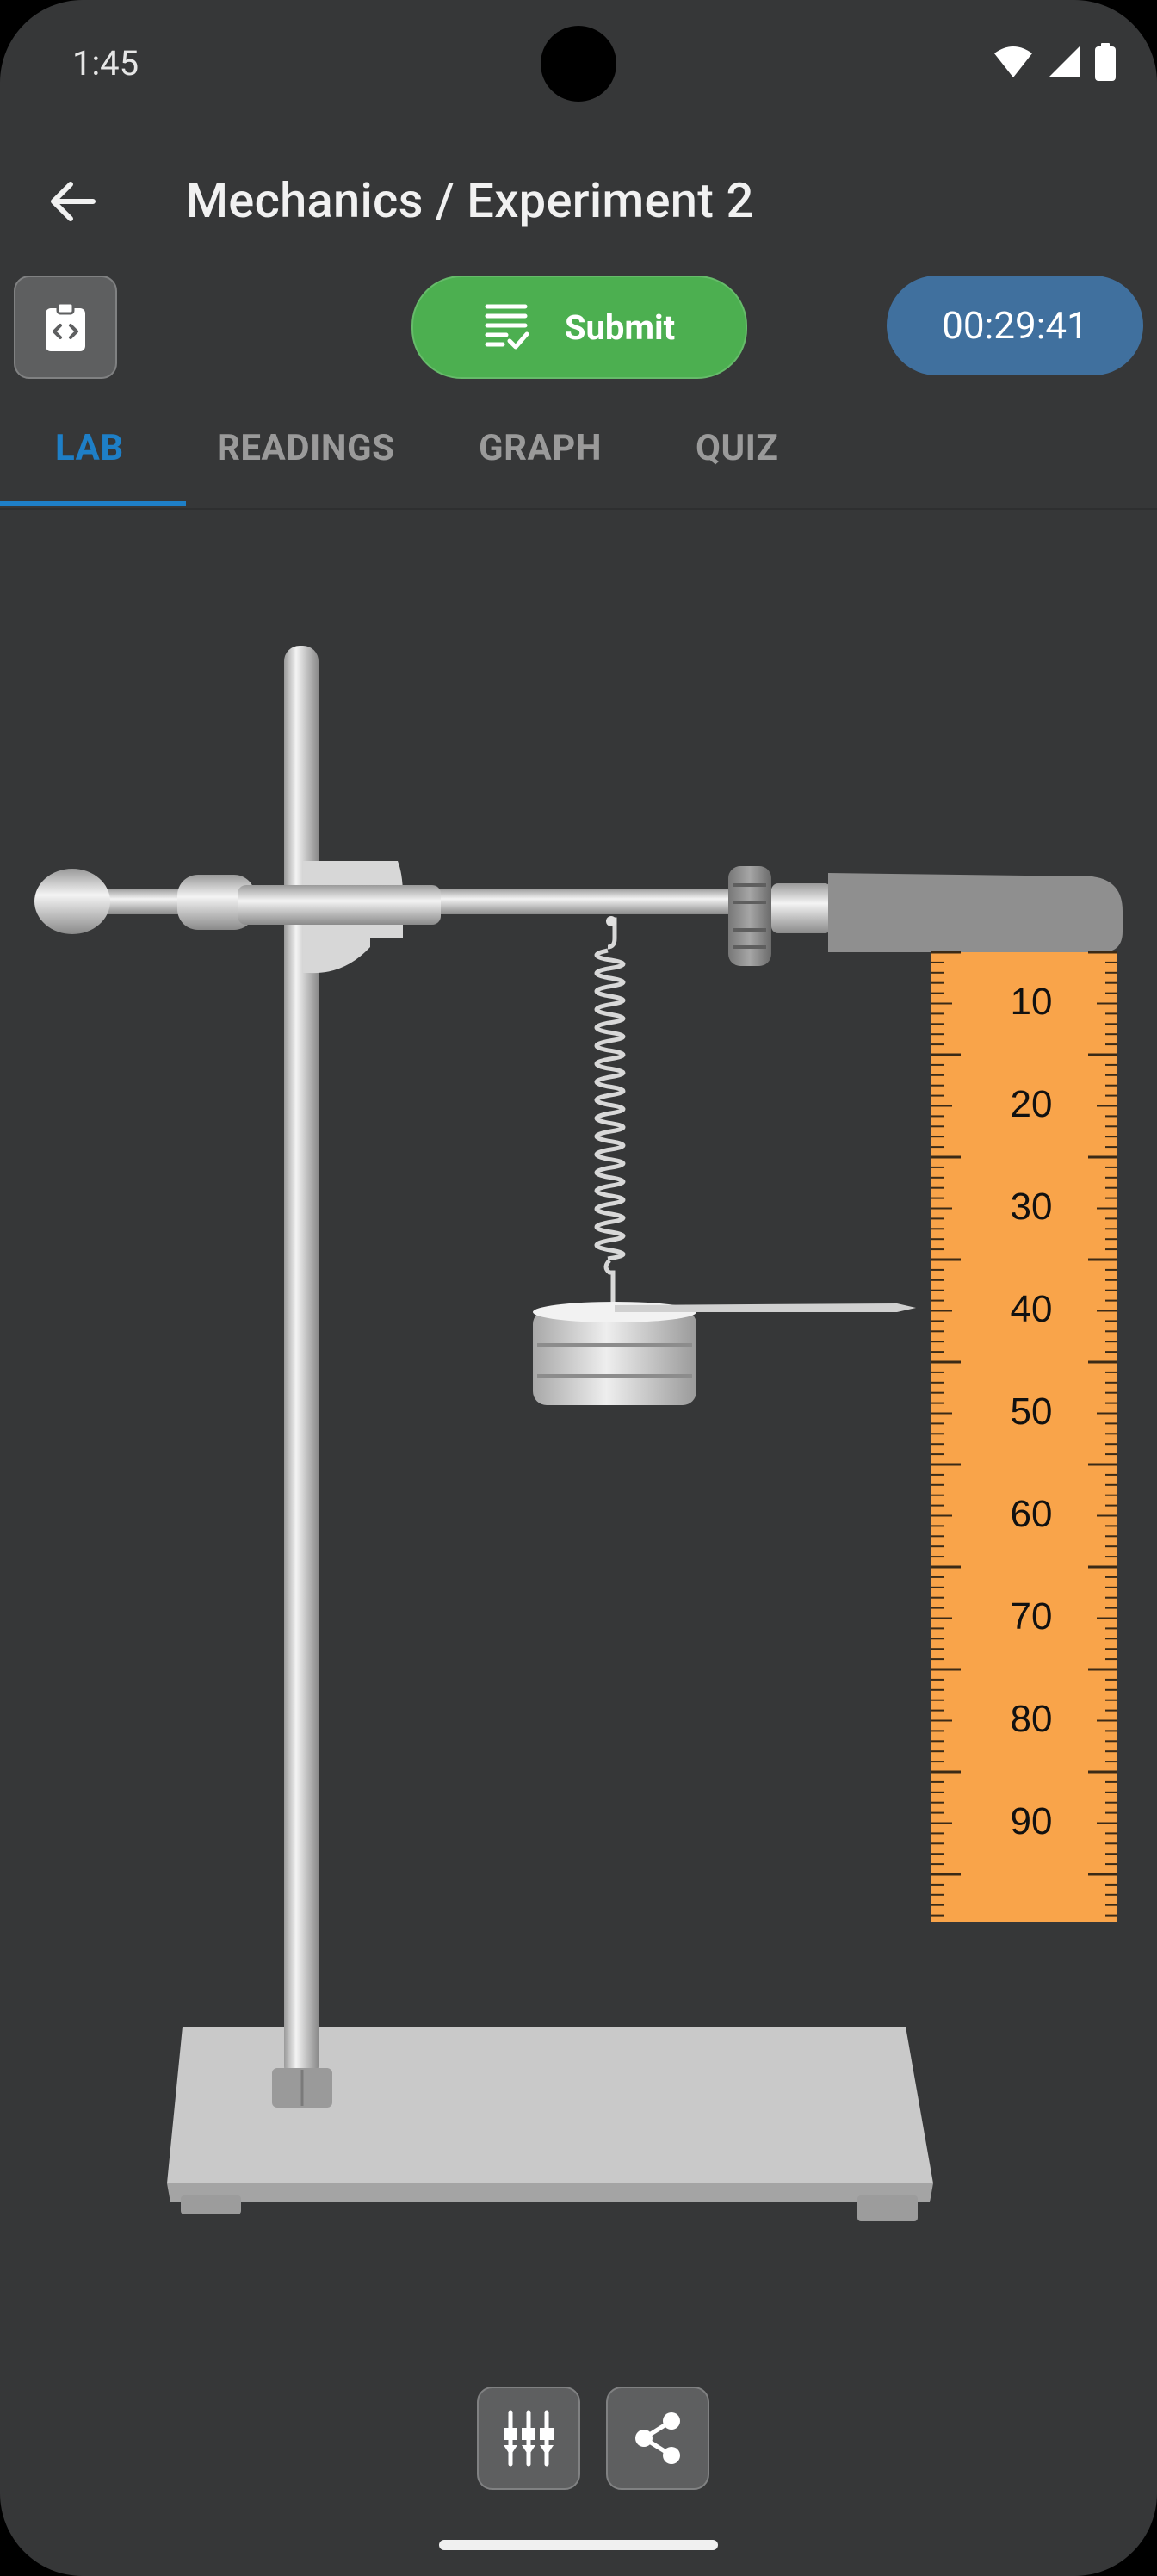 This screenshot has height=2576, width=1157. I want to click on stand-base, so click(550, 2124).